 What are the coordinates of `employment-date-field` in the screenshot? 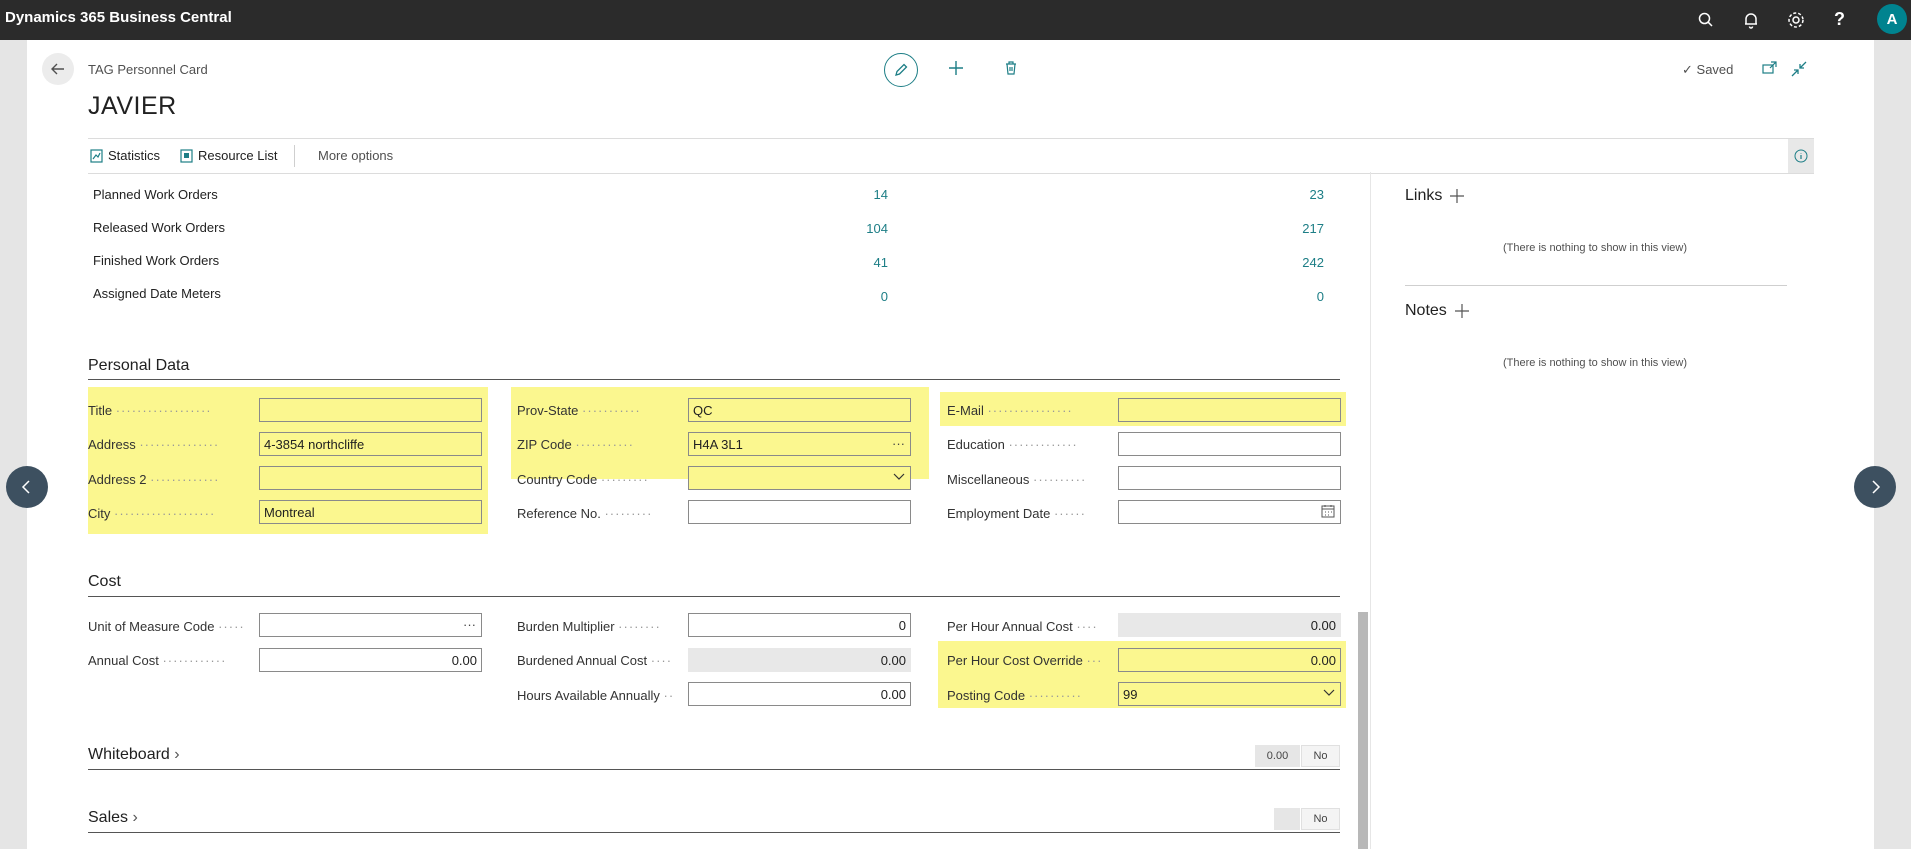 It's located at (1229, 512).